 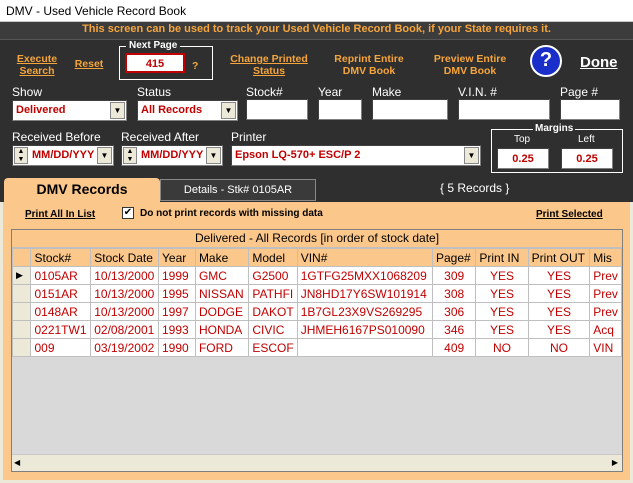 What do you see at coordinates (177, 311) in the screenshot?
I see `table-cell: 1997` at bounding box center [177, 311].